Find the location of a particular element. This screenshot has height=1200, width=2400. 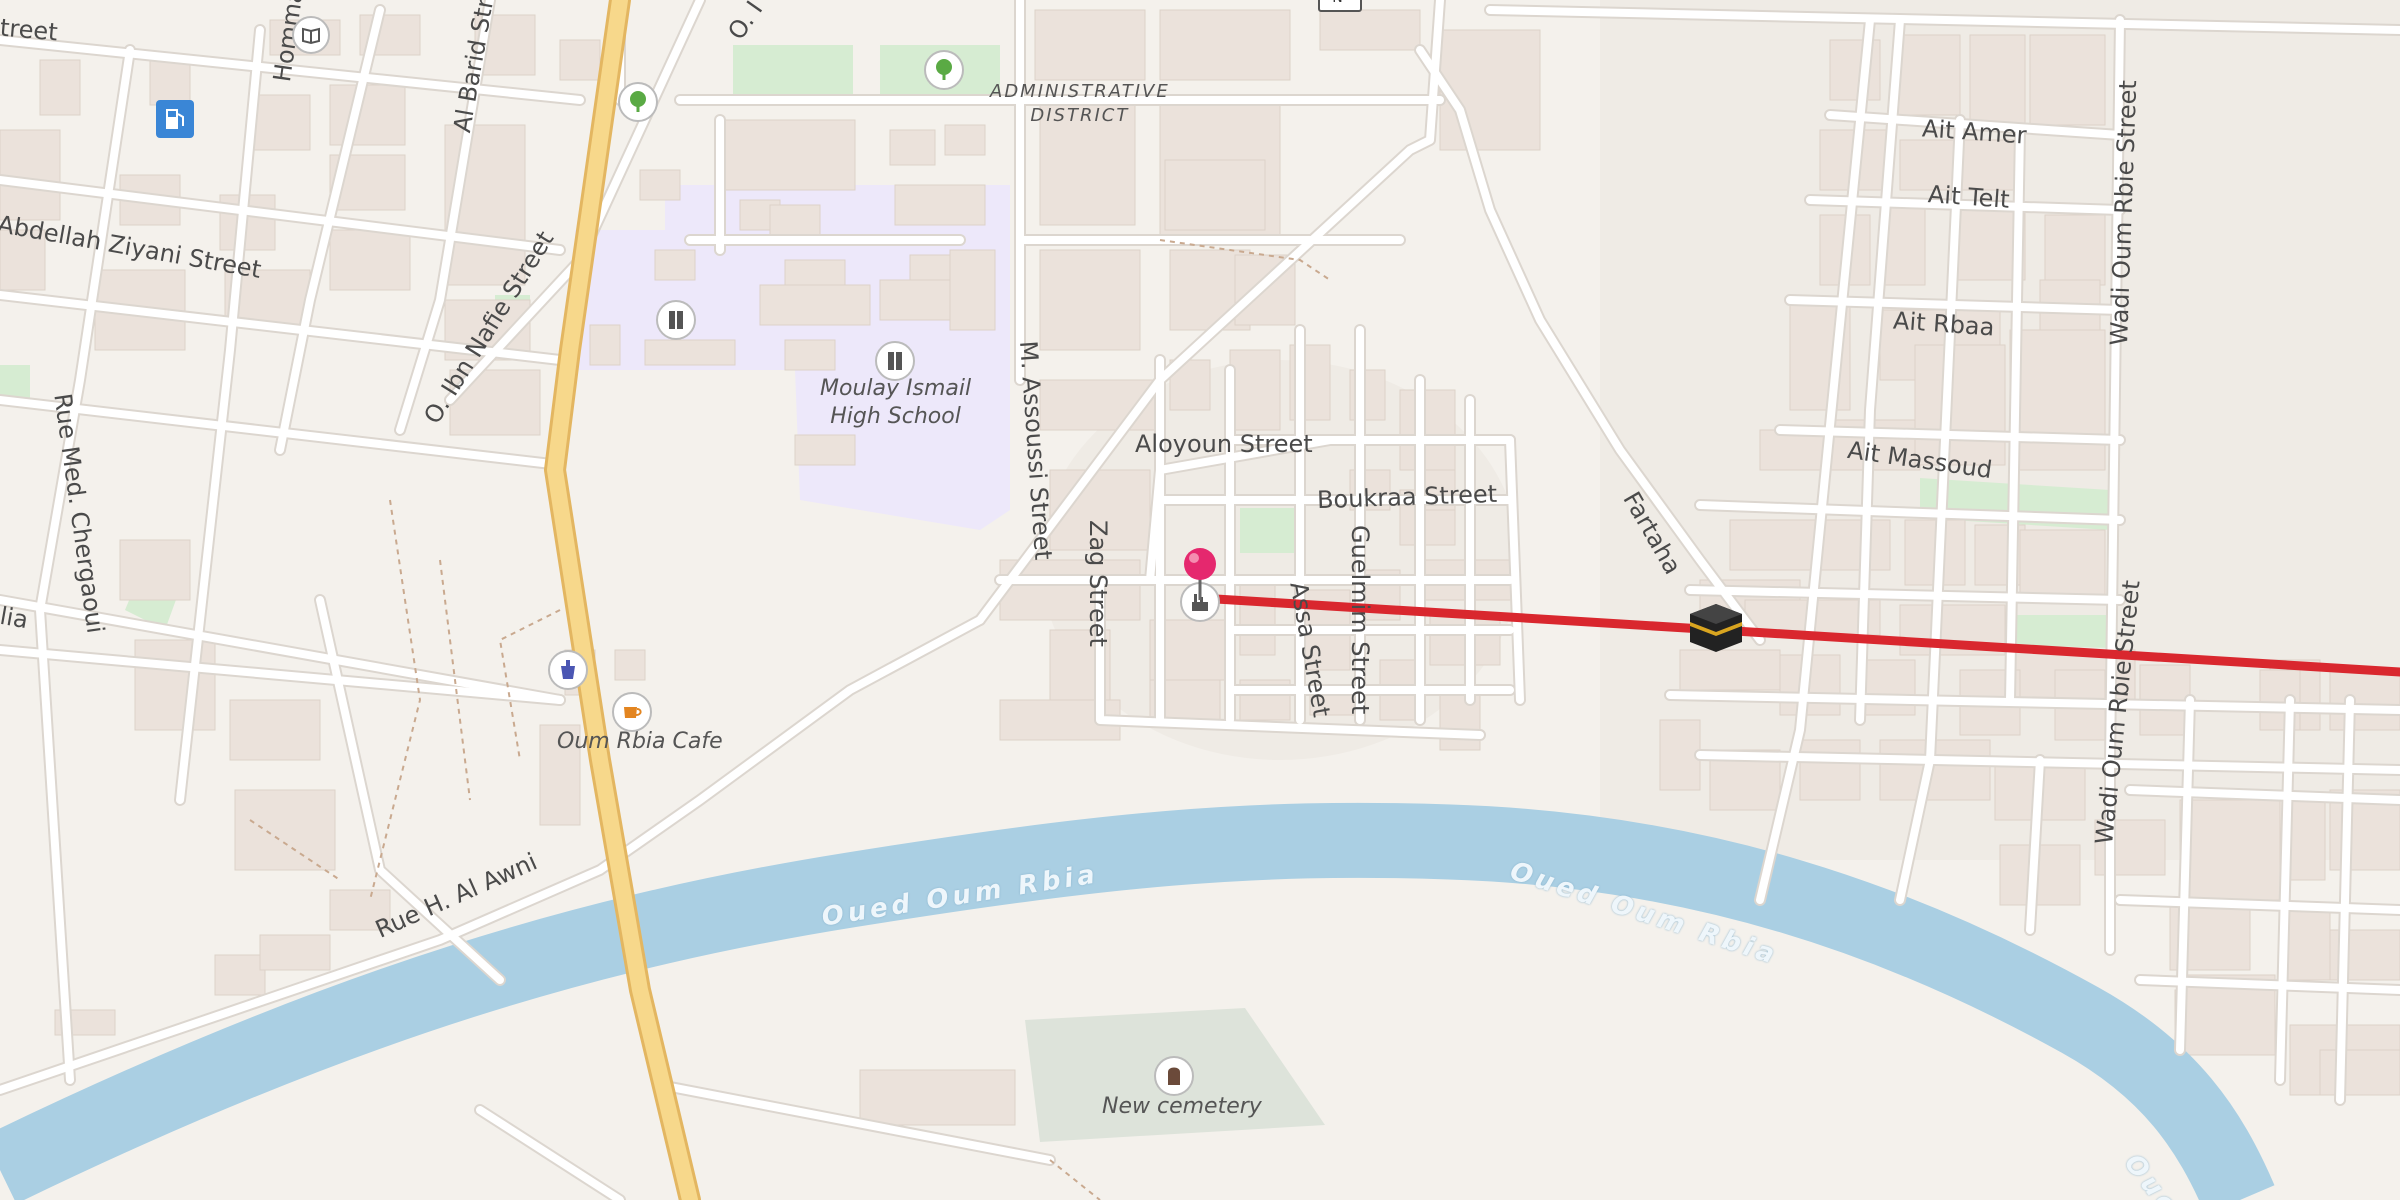

fuel-station-icon is located at coordinates (175, 119).